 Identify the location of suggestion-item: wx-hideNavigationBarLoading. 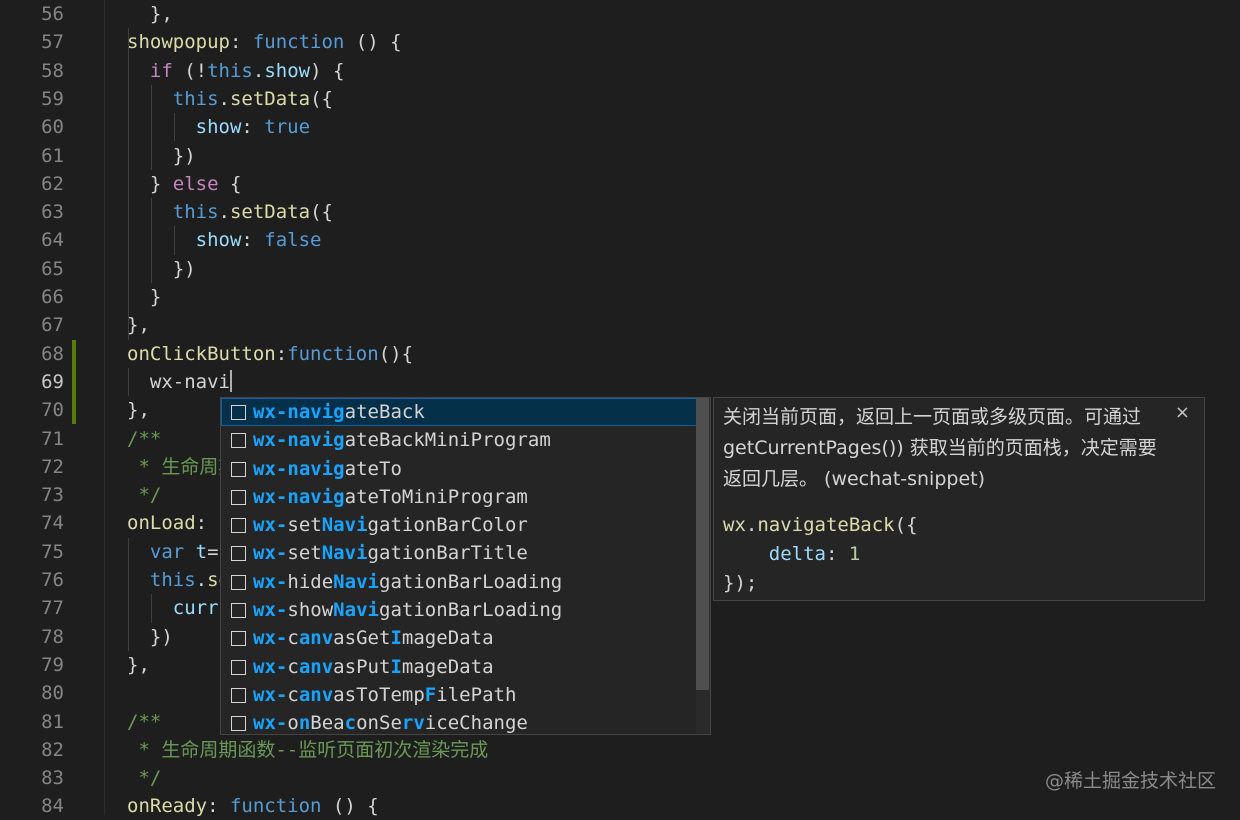
(465, 582).